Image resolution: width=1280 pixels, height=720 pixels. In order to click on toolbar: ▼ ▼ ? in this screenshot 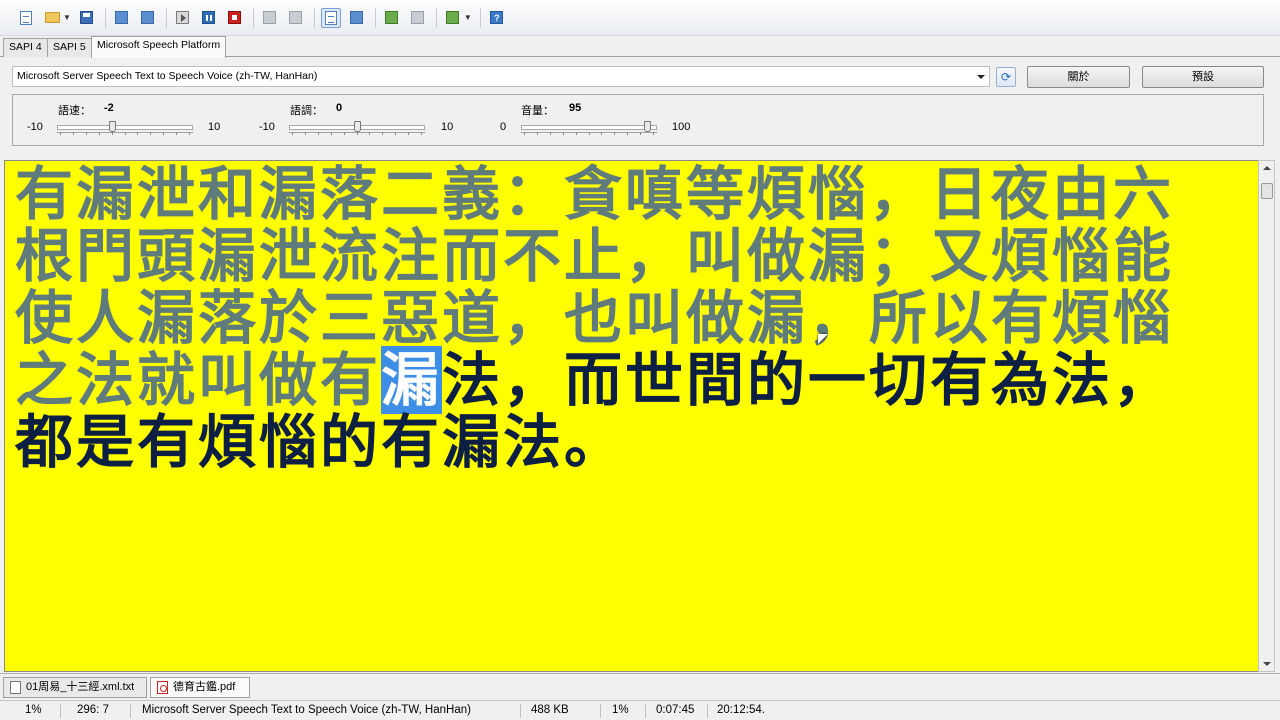, I will do `click(640, 18)`.